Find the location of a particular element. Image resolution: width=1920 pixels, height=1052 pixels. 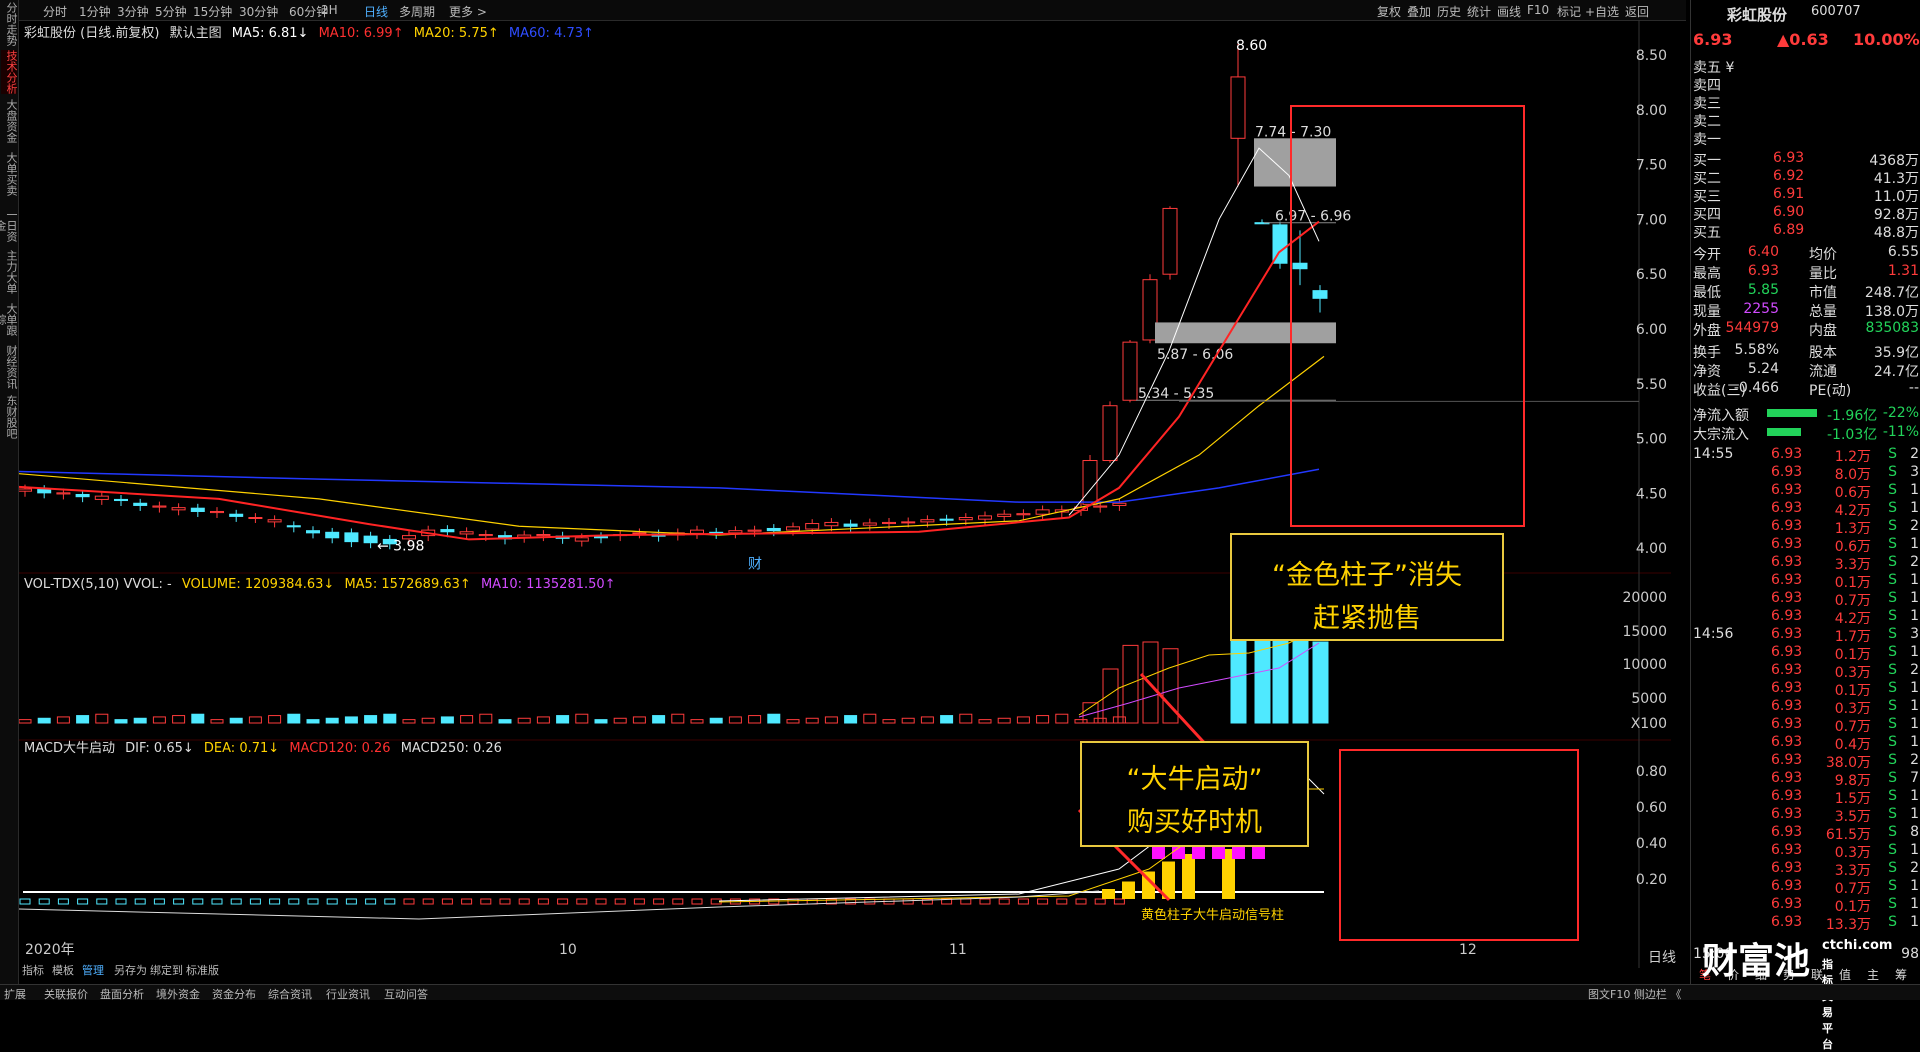

buy-level-price: 6.89 is located at coordinates (1789, 230).